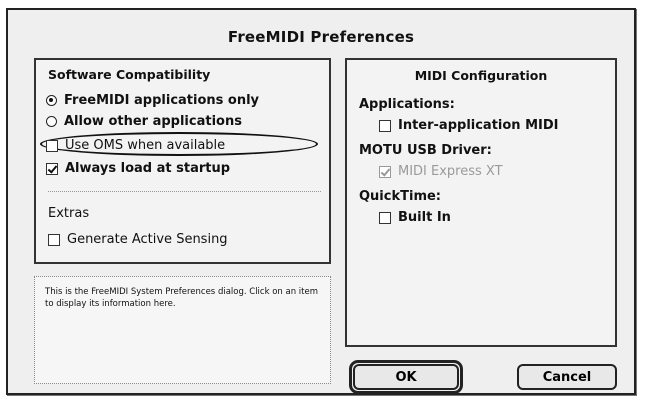 The image size is (645, 403). I want to click on always-load-checkbox, so click(52, 168).